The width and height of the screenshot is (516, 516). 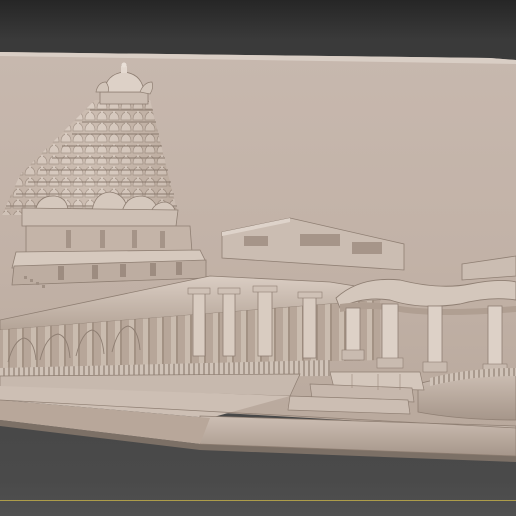 I want to click on tower-storeys, so click(x=109, y=247).